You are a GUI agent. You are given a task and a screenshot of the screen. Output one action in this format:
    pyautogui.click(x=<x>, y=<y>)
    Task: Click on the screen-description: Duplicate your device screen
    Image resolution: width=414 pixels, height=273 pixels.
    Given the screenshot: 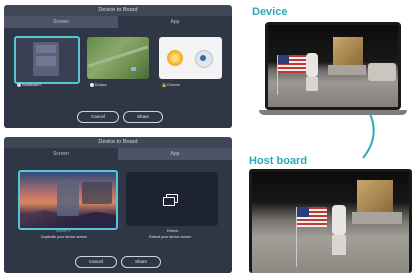 What is the action you would take?
    pyautogui.click(x=64, y=237)
    